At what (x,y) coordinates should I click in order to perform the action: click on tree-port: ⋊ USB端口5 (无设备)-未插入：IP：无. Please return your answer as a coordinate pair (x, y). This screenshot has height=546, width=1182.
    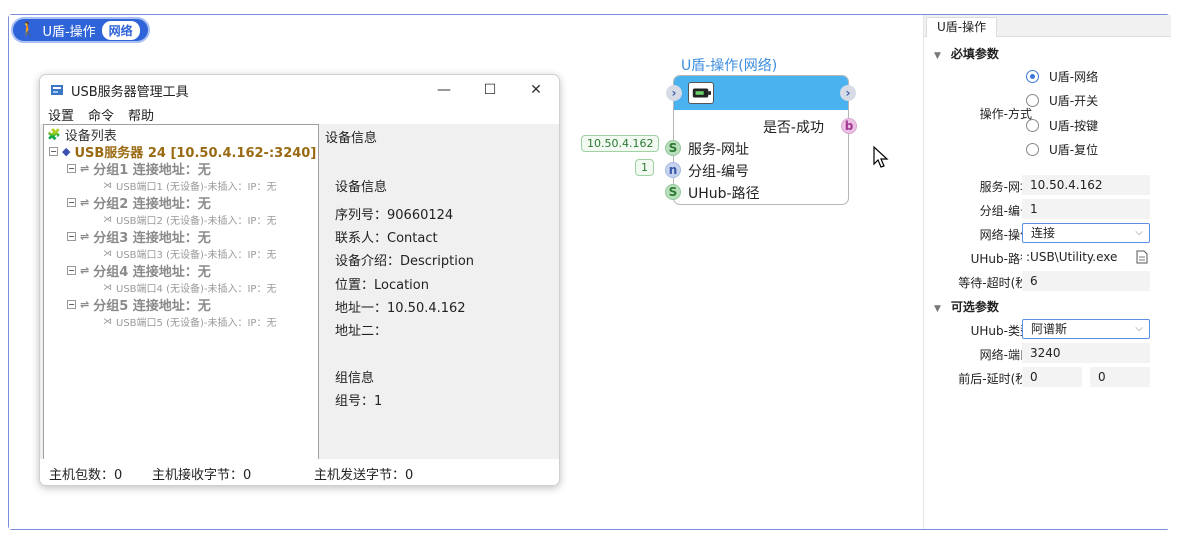
    Looking at the image, I should click on (182, 321).